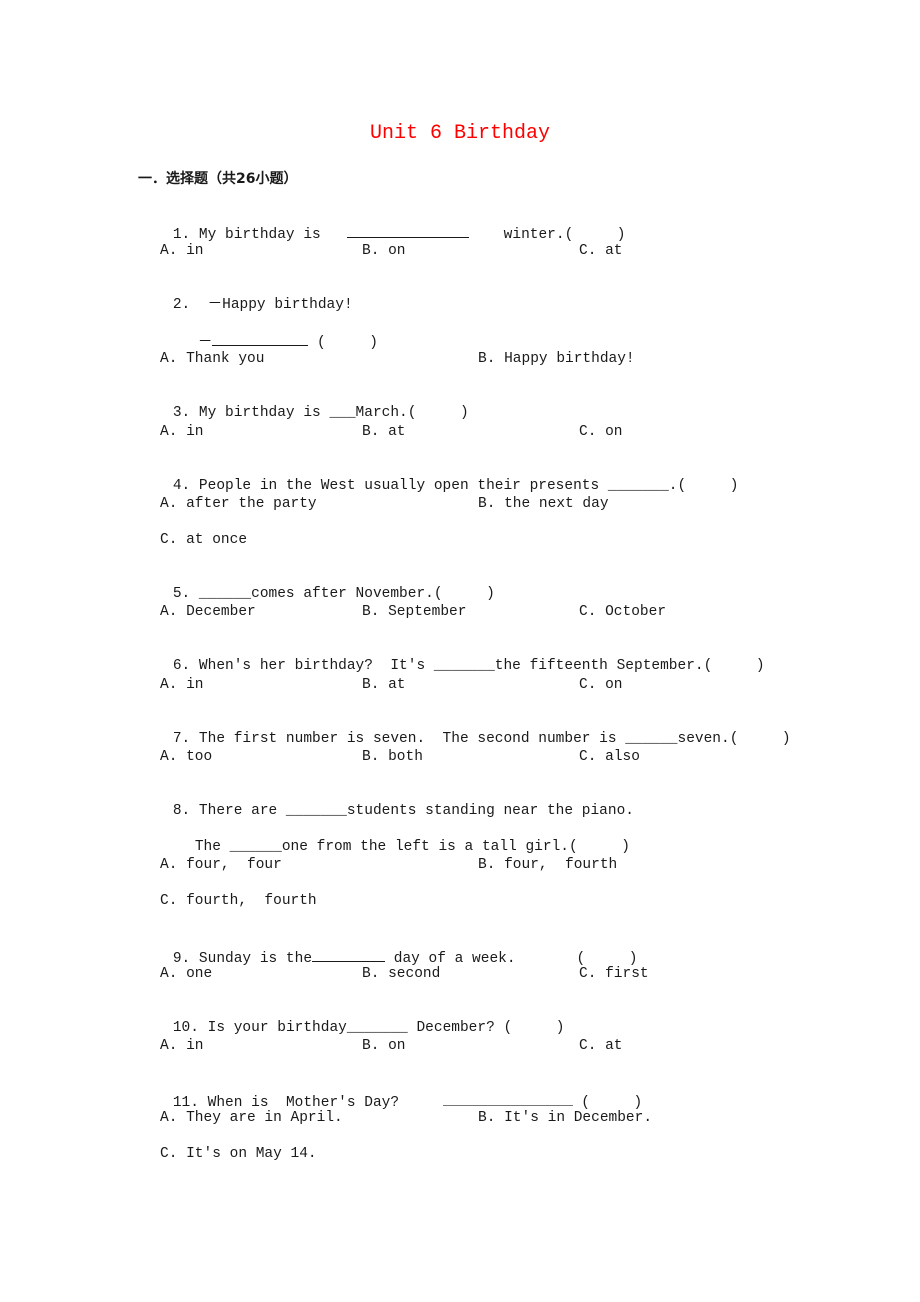 This screenshot has width=920, height=1302. I want to click on option-c: C. also, so click(609, 757).